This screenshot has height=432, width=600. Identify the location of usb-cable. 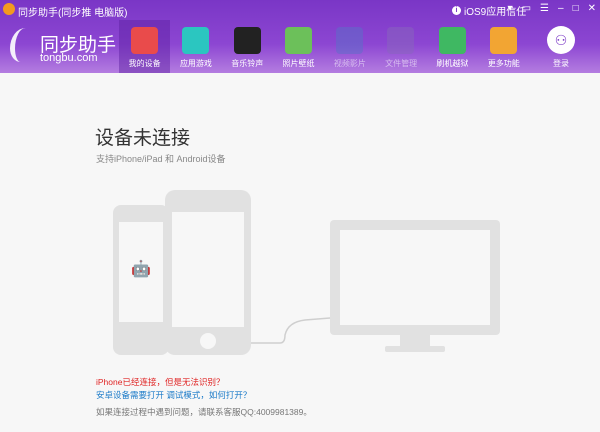
(291, 330).